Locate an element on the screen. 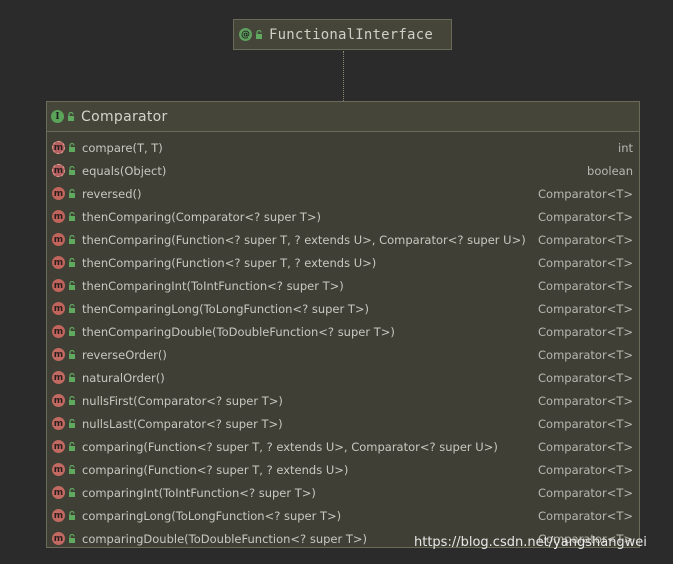 Image resolution: width=673 pixels, height=564 pixels. method-return-type: boolean is located at coordinates (610, 170).